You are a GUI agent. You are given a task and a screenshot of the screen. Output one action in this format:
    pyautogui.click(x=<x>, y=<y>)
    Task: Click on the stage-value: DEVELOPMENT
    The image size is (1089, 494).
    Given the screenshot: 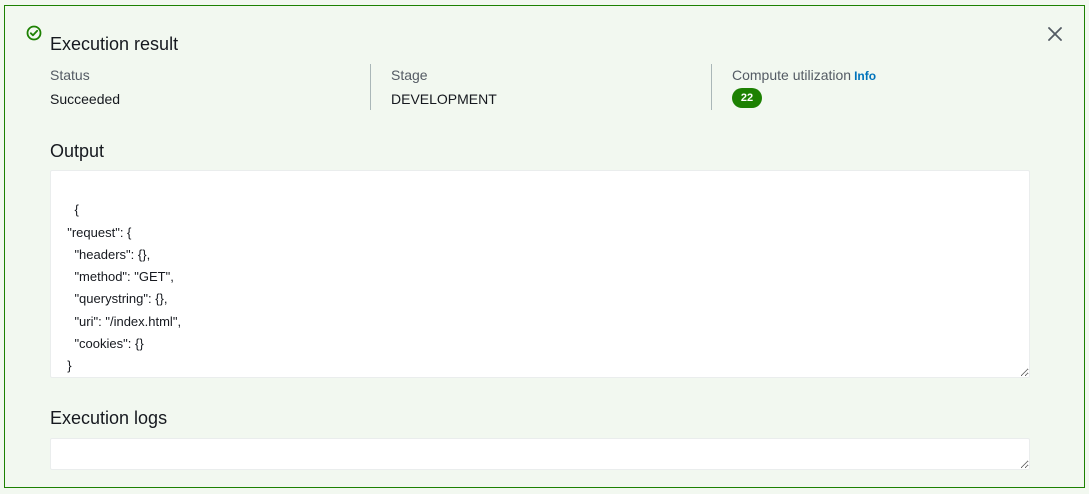 What is the action you would take?
    pyautogui.click(x=444, y=99)
    